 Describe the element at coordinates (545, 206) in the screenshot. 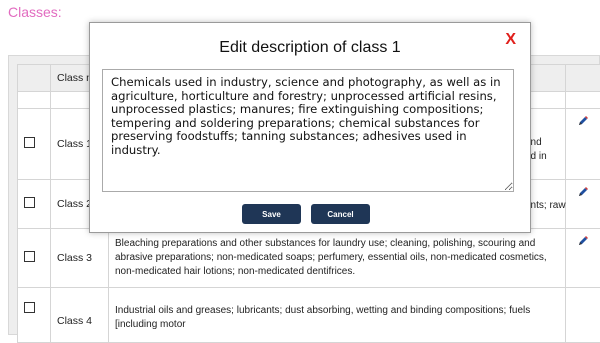

I see `class-2-description-fragment: ants; raw` at that location.